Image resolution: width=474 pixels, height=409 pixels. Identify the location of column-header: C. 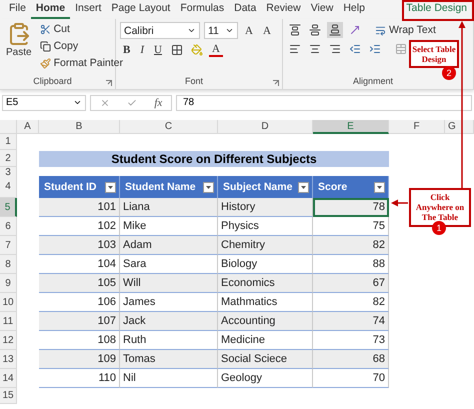
(169, 127).